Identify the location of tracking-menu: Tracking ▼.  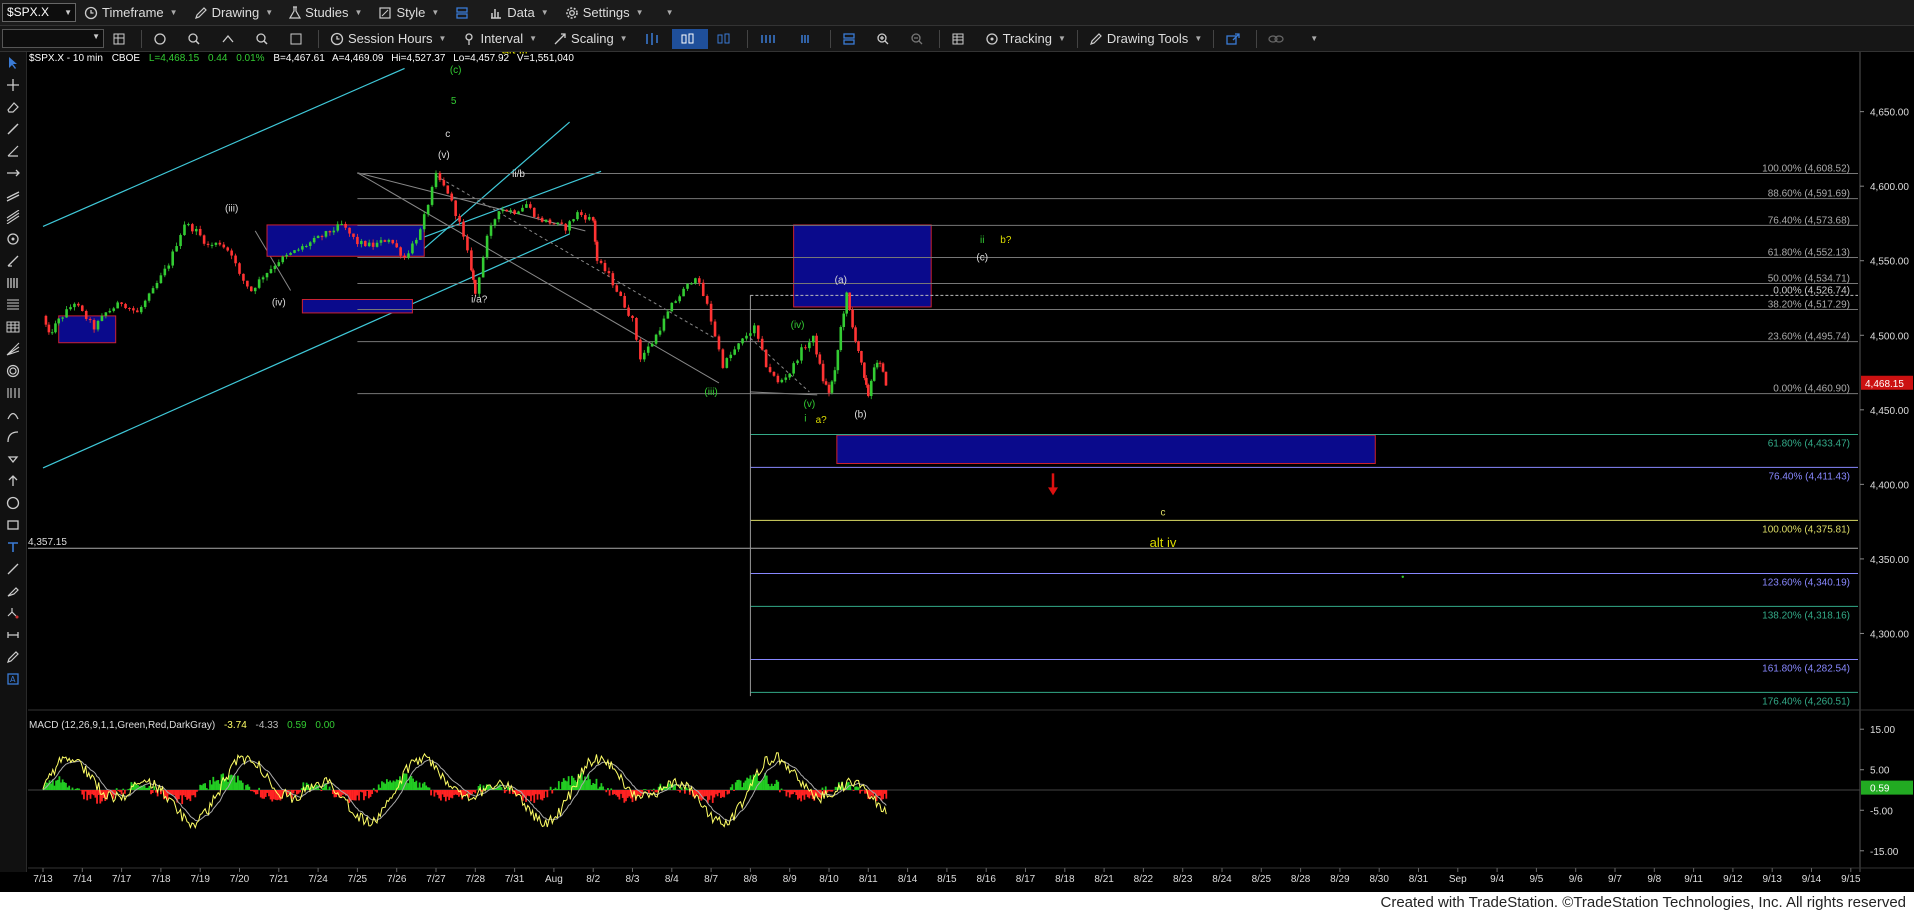
(1025, 38).